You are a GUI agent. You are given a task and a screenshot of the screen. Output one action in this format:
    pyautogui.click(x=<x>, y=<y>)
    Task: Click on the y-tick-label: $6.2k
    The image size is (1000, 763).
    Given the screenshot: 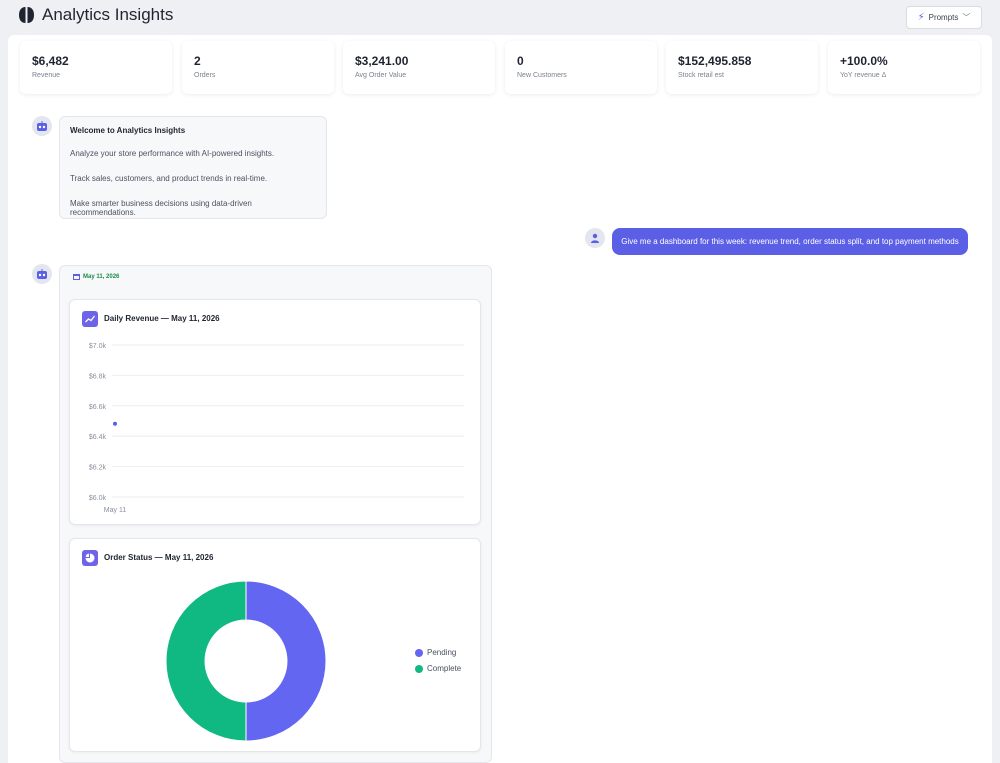 What is the action you would take?
    pyautogui.click(x=98, y=468)
    